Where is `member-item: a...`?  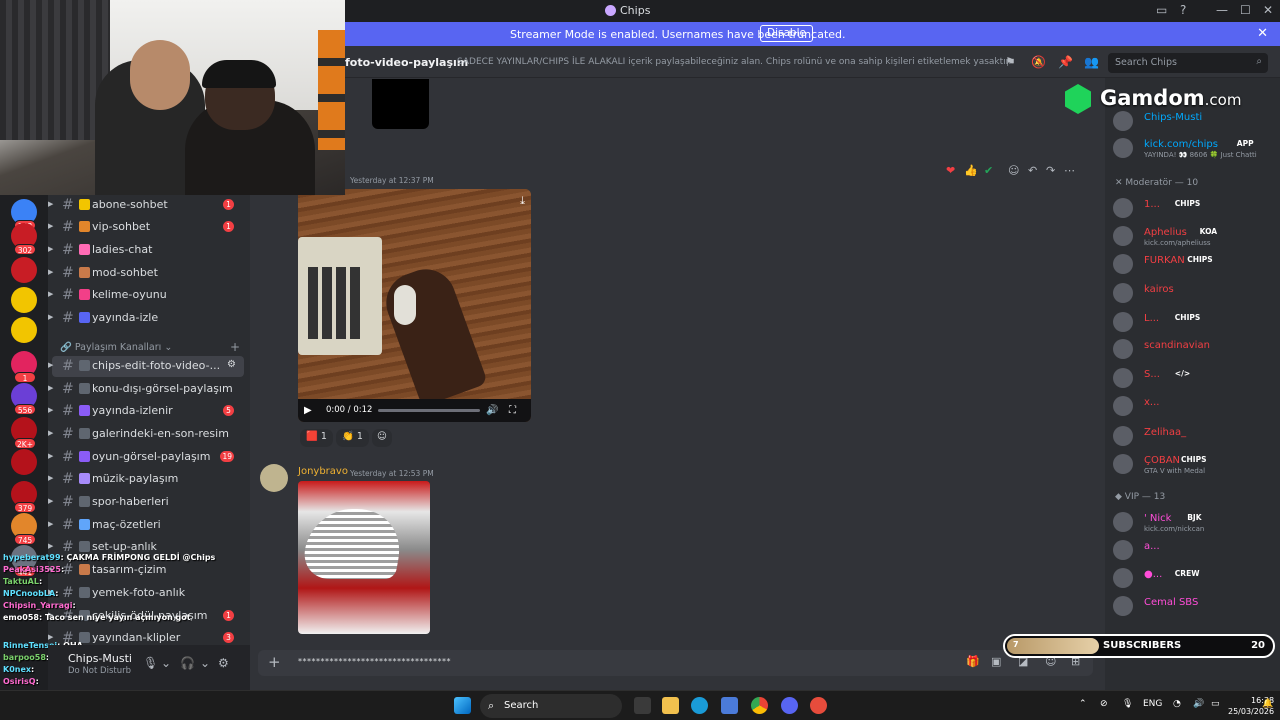
member-item: a... is located at coordinates (1195, 550).